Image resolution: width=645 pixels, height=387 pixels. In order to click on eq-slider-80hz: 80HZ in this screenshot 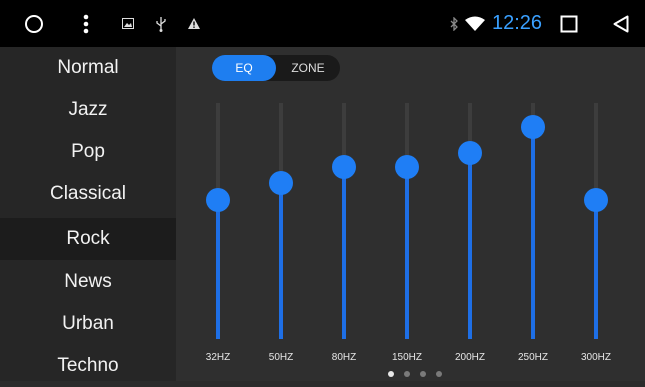, I will do `click(344, 214)`.